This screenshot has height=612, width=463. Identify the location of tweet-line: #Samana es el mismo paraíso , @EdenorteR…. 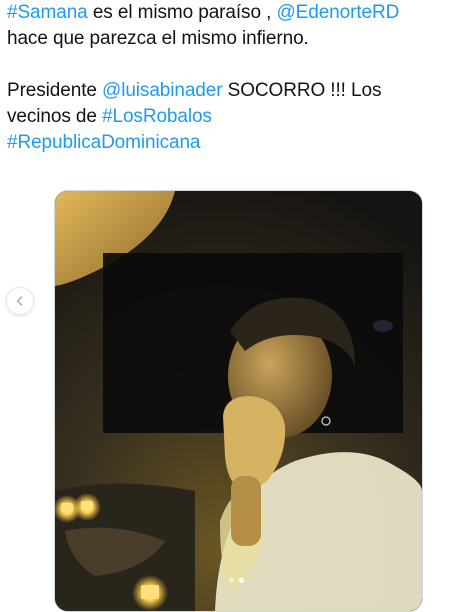
(232, 13).